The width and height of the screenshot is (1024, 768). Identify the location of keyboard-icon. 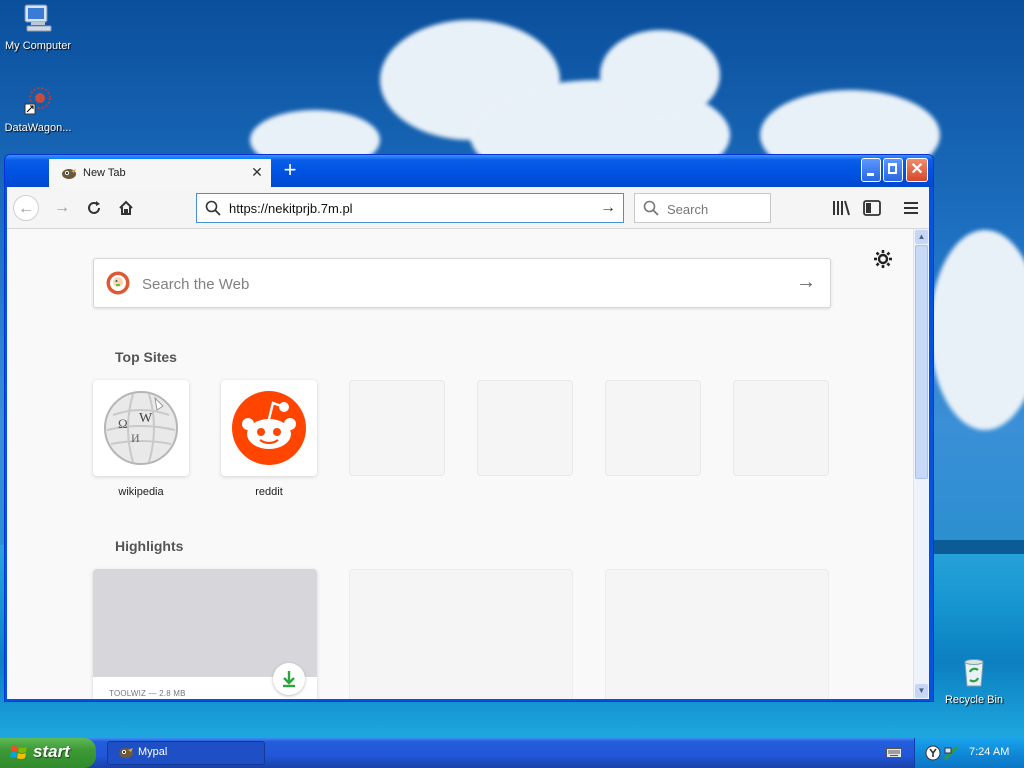
(894, 753).